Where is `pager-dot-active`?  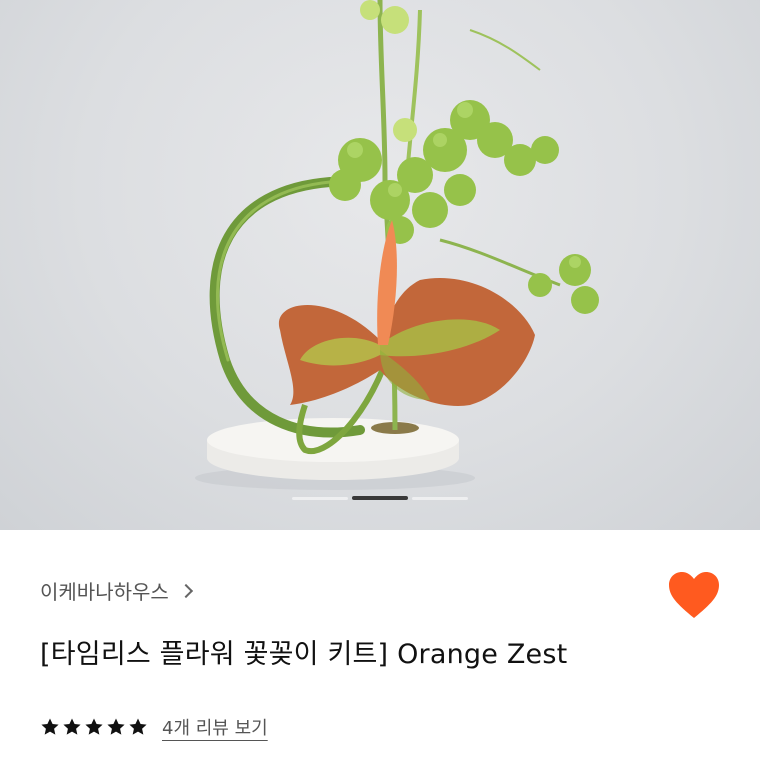 pager-dot-active is located at coordinates (380, 498).